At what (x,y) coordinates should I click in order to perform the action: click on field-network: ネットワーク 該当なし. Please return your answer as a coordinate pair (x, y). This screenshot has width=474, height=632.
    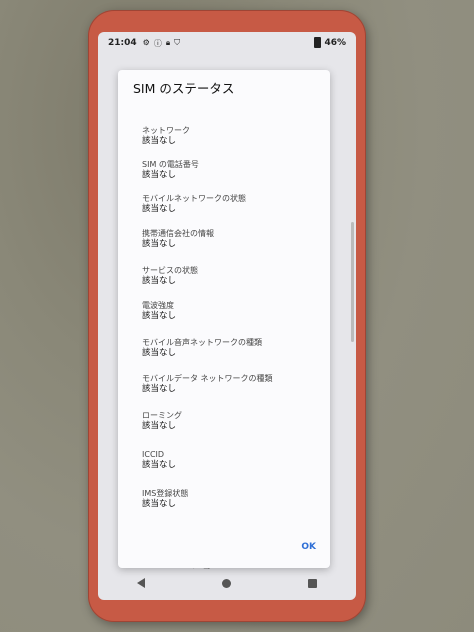
    Looking at the image, I should click on (166, 136).